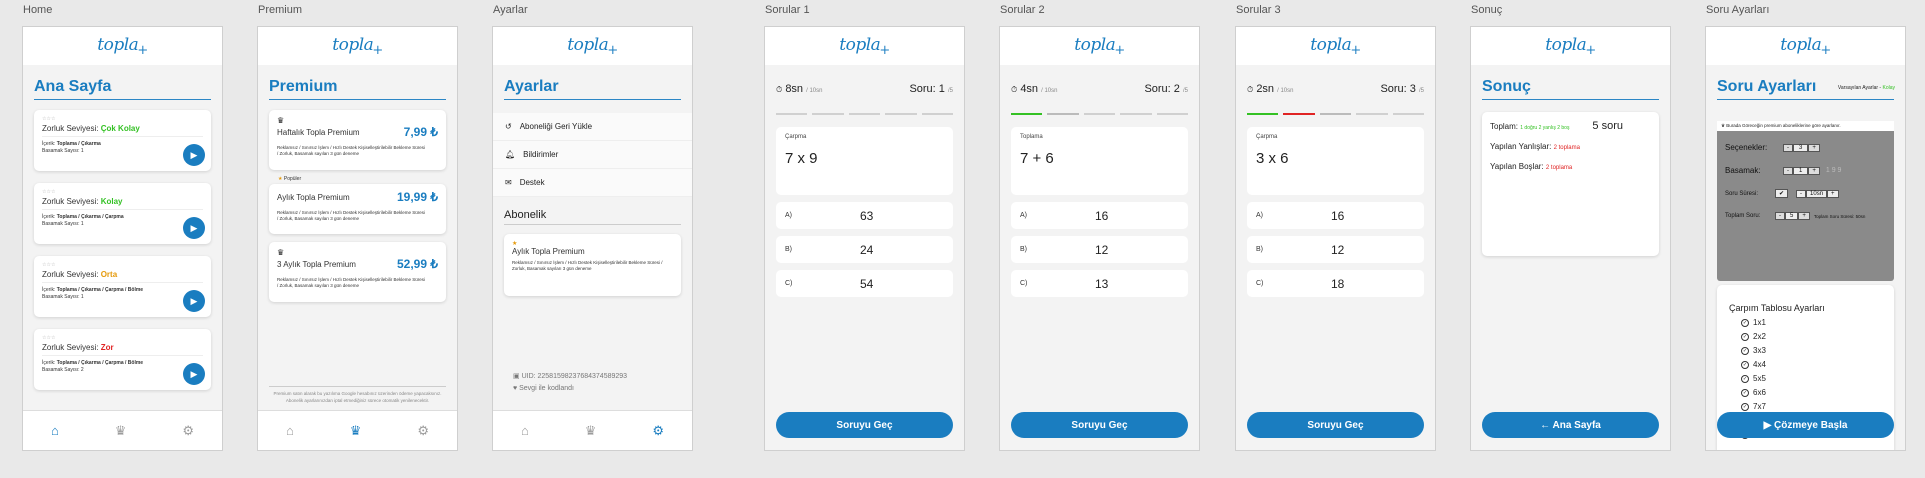 The height and width of the screenshot is (478, 1925). Describe the element at coordinates (1270, 89) in the screenshot. I see `timer: ⏱ 2sn / 10sn` at that location.